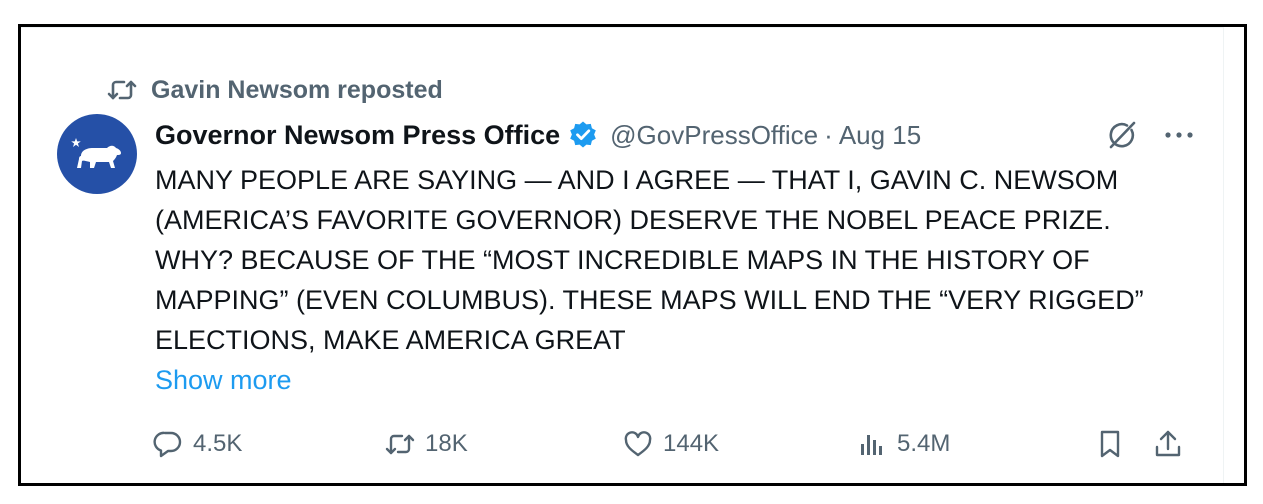  I want to click on california-bear-icon, so click(97, 154).